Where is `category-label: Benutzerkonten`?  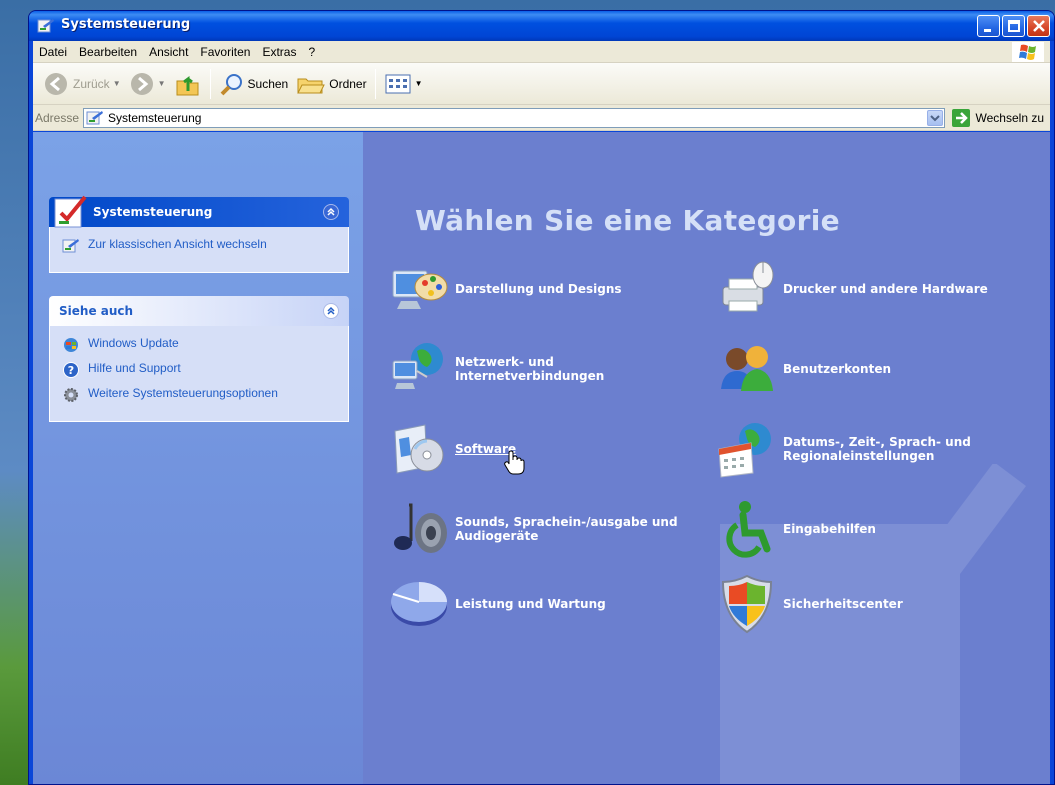
category-label: Benutzerkonten is located at coordinates (837, 369).